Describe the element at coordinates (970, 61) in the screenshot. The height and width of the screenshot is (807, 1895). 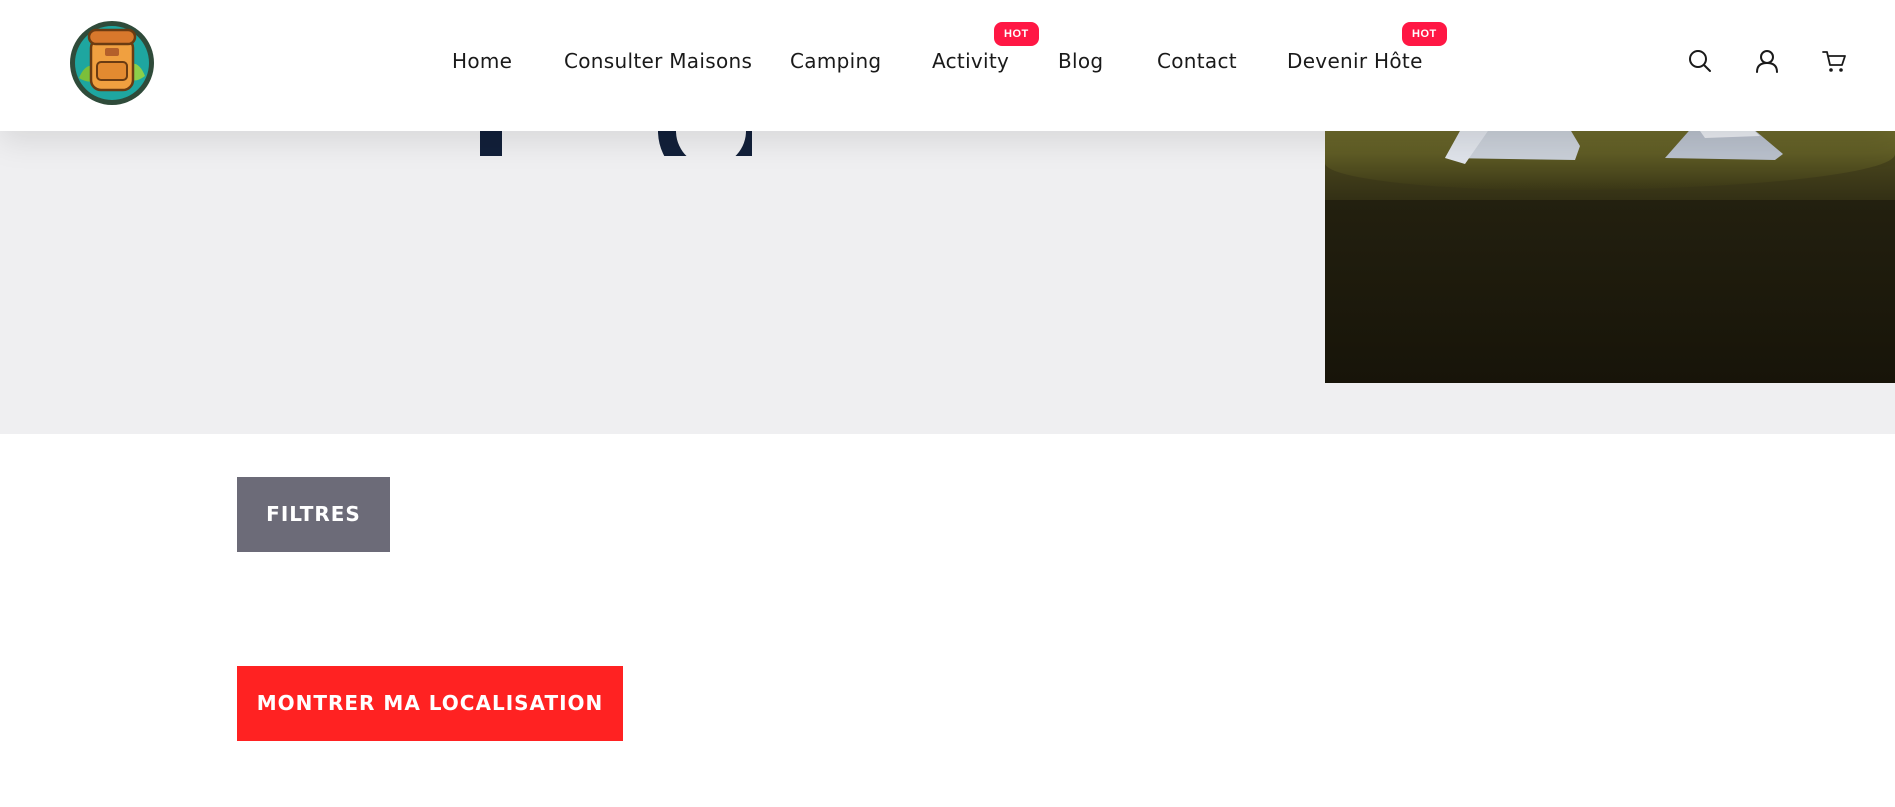
I see `nav-activity: Activity` at that location.